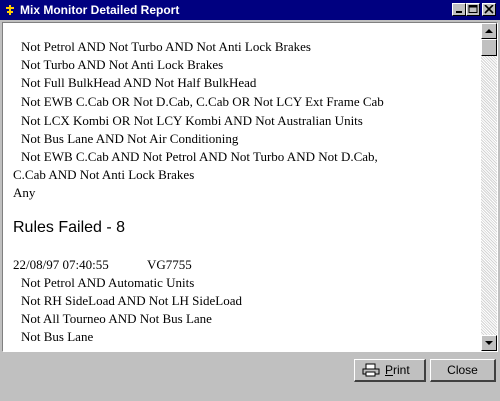 The width and height of the screenshot is (500, 401). Describe the element at coordinates (130, 138) in the screenshot. I see `rule-line: Not Bus Lane AND Not Air Conditioning` at that location.